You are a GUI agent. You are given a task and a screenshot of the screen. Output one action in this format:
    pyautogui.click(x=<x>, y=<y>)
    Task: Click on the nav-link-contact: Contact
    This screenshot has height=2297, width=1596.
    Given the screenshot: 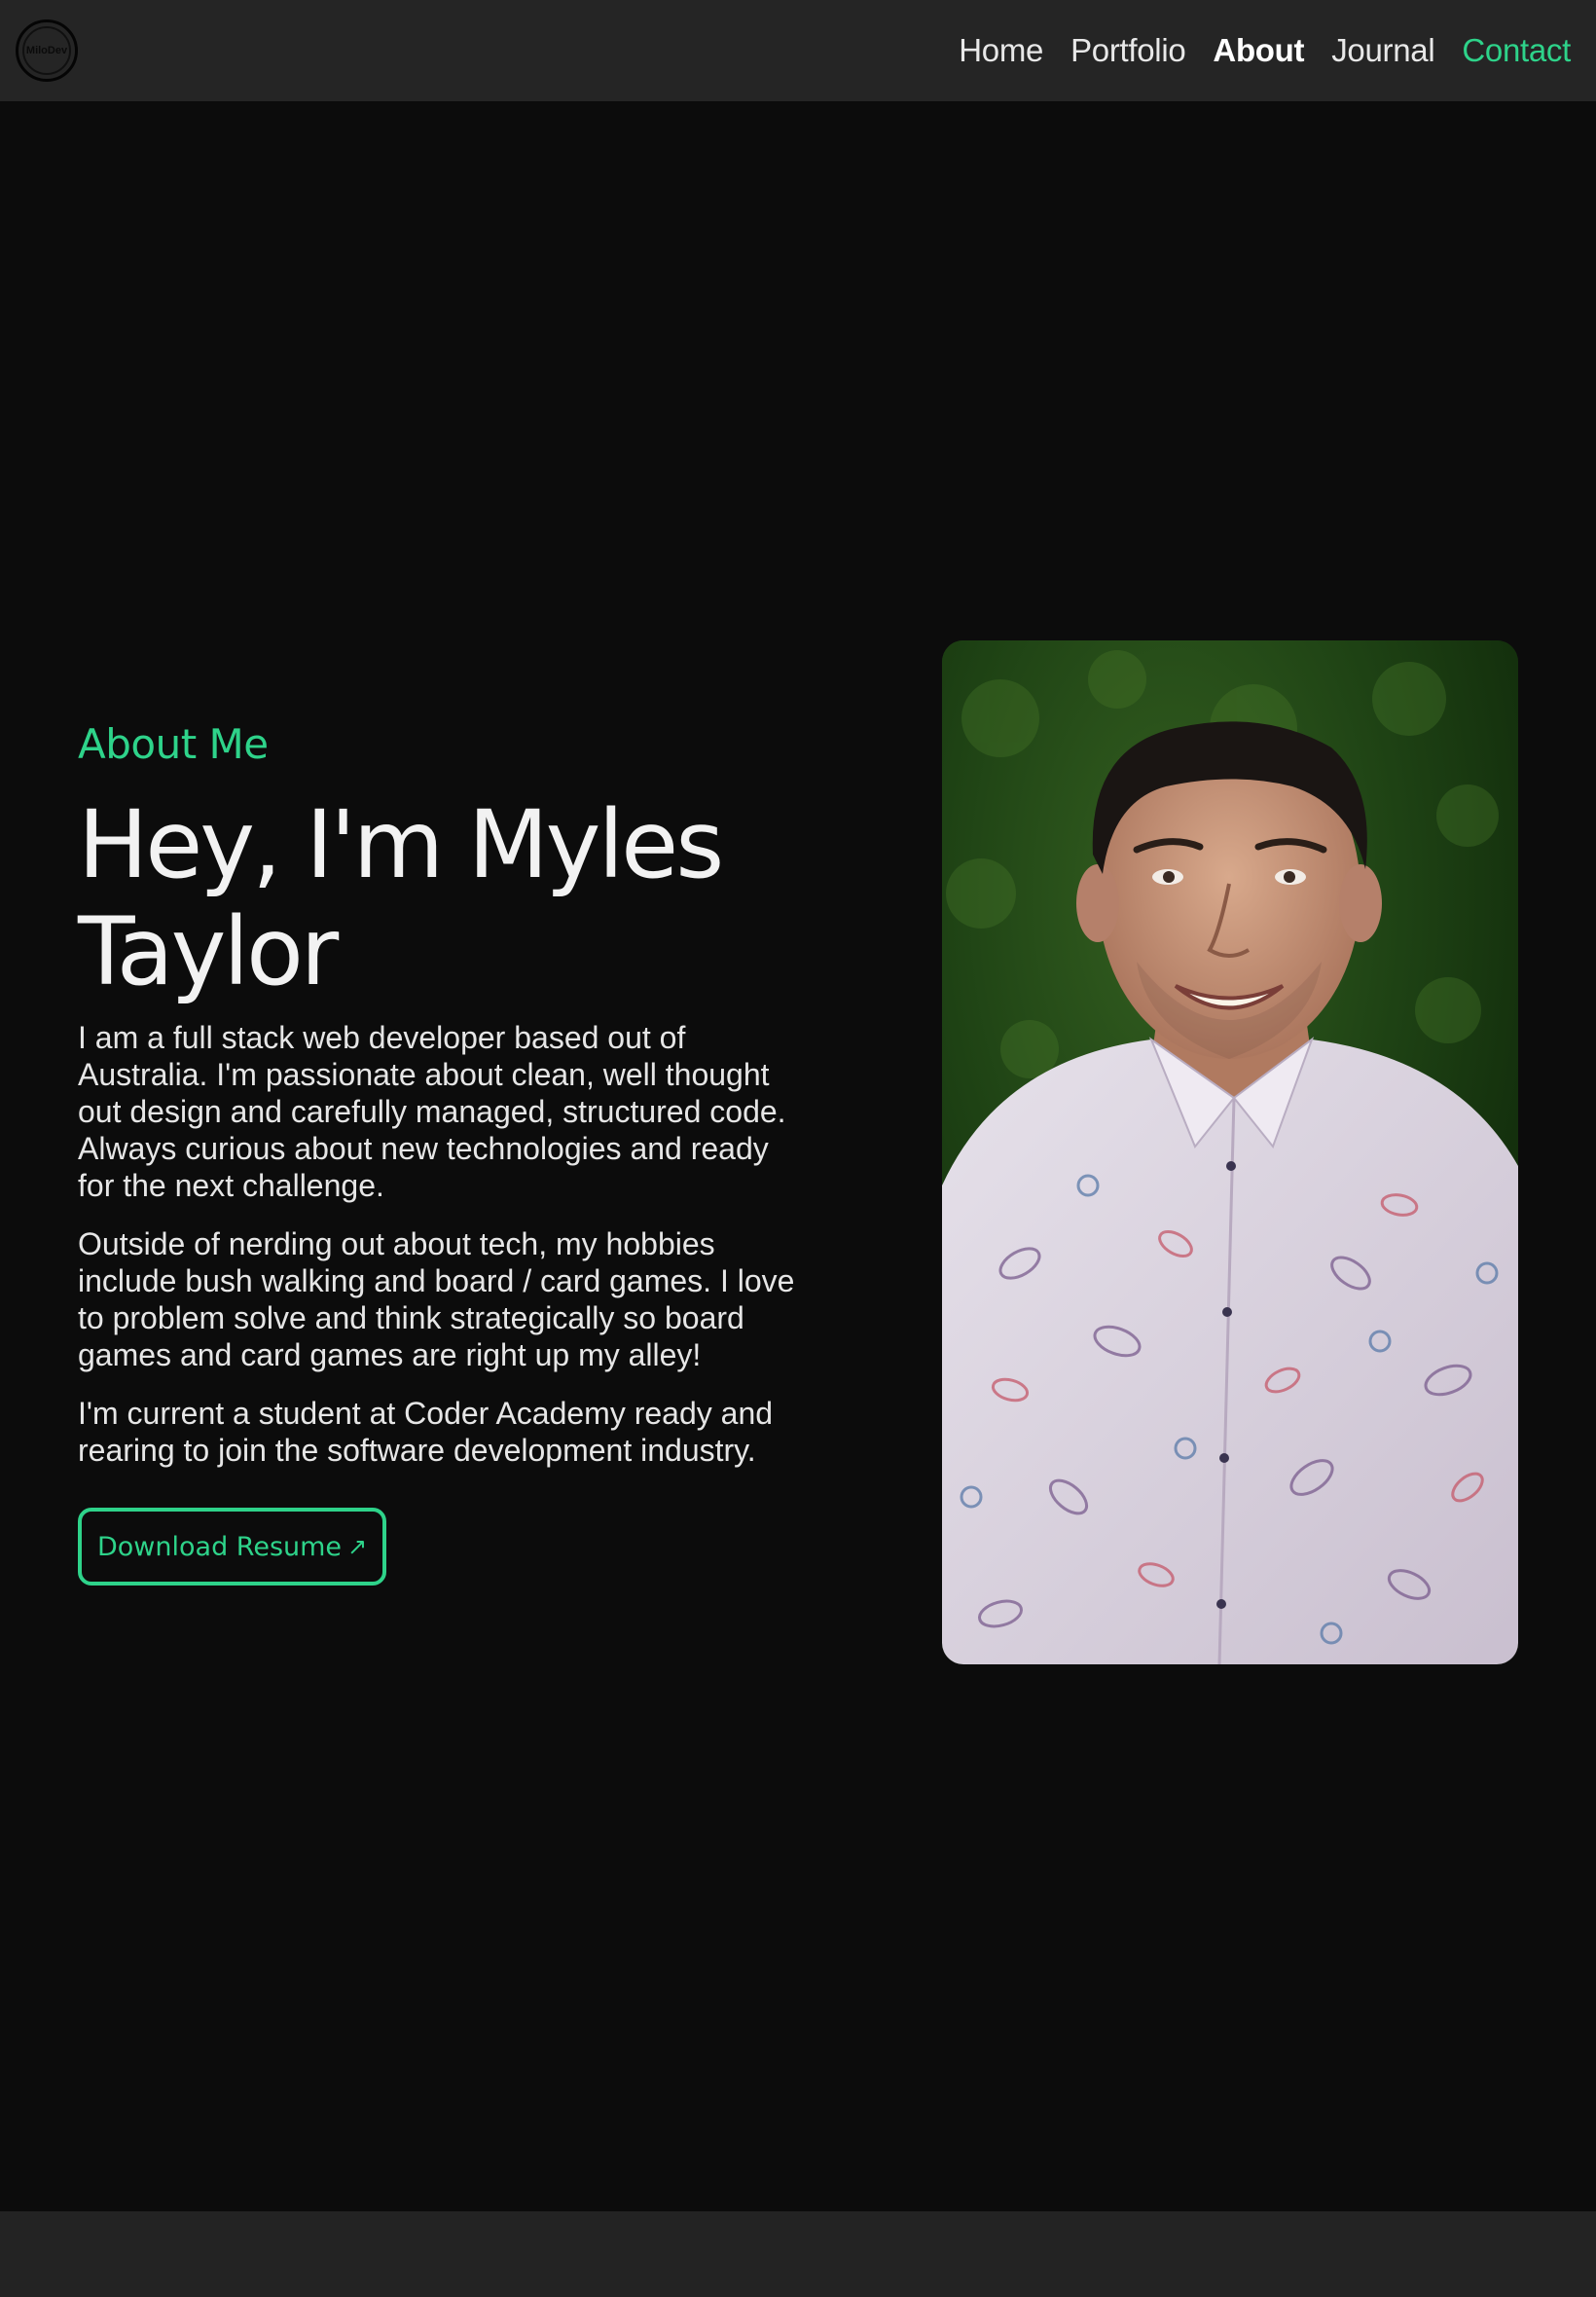 What is the action you would take?
    pyautogui.click(x=1516, y=50)
    